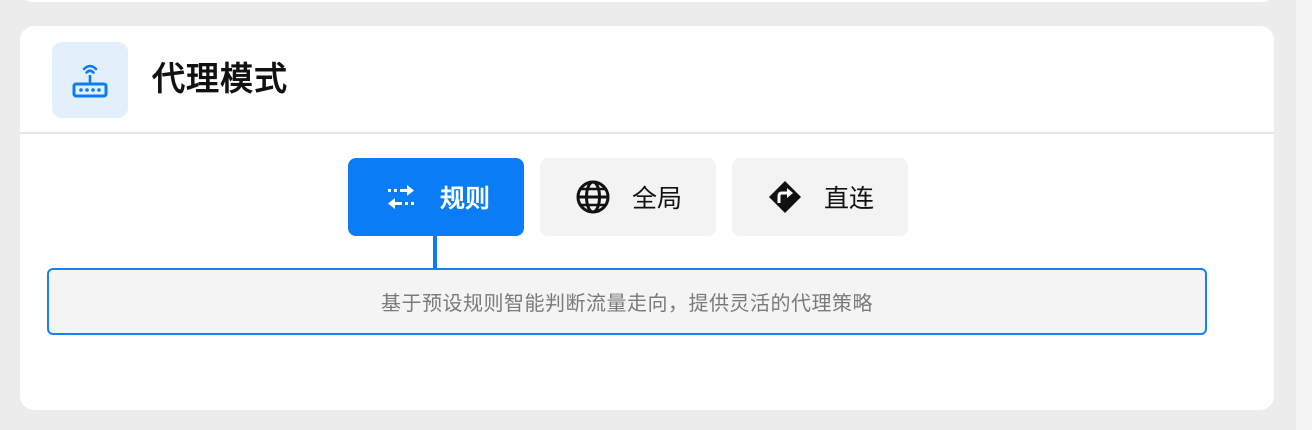 This screenshot has width=1312, height=430. I want to click on previous-card, so click(647, 1).